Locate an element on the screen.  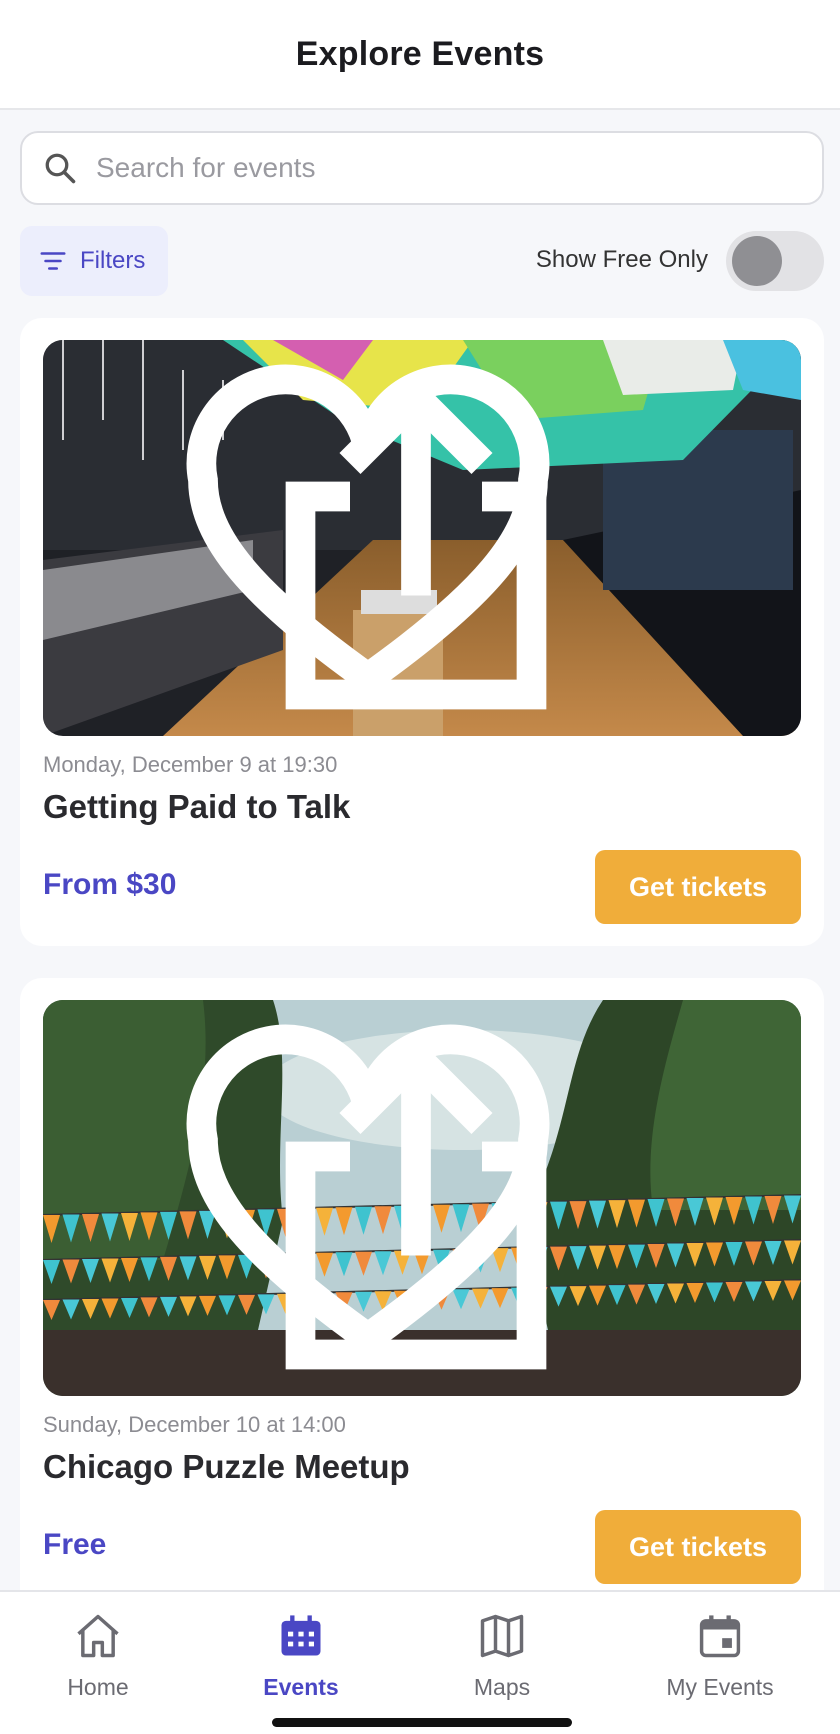
home-indicator is located at coordinates (422, 1722).